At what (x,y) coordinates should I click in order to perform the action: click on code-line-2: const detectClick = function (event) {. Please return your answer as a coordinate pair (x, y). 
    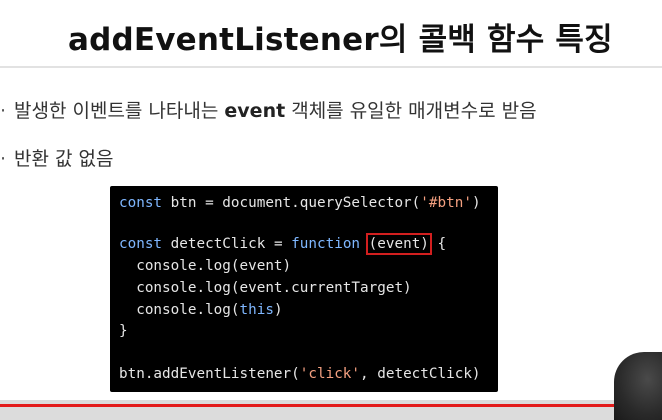
    Looking at the image, I should click on (283, 244).